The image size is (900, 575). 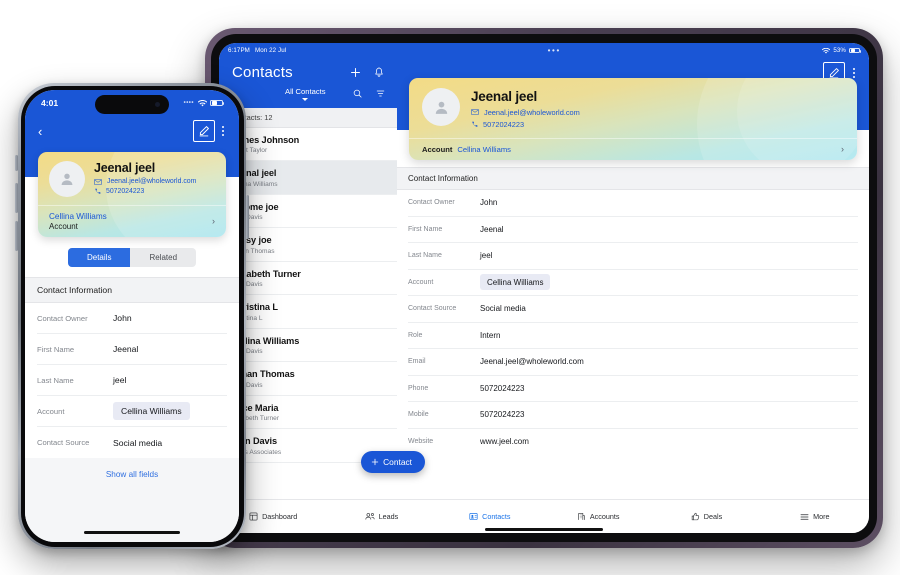 What do you see at coordinates (804, 517) in the screenshot?
I see `more-menu-icon` at bounding box center [804, 517].